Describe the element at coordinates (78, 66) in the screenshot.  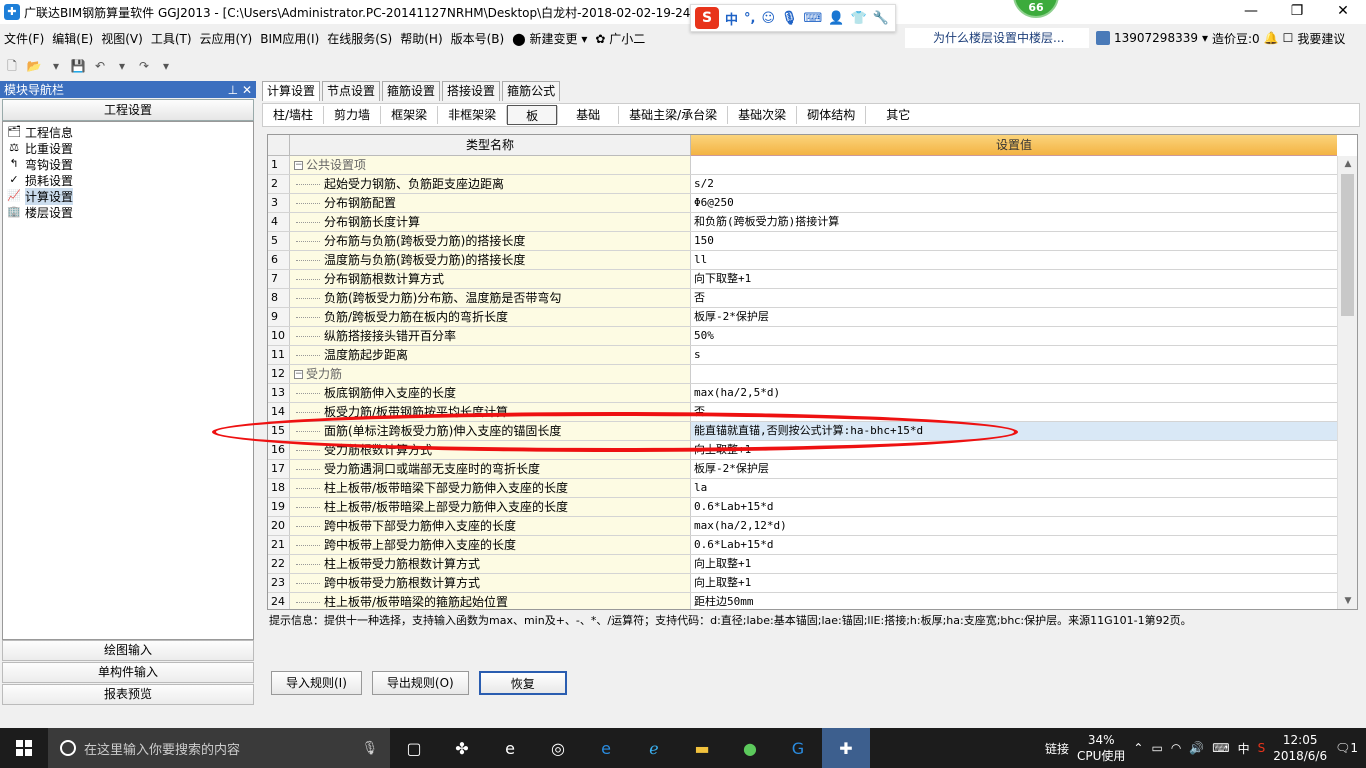
I see `save-icon: 💾` at that location.